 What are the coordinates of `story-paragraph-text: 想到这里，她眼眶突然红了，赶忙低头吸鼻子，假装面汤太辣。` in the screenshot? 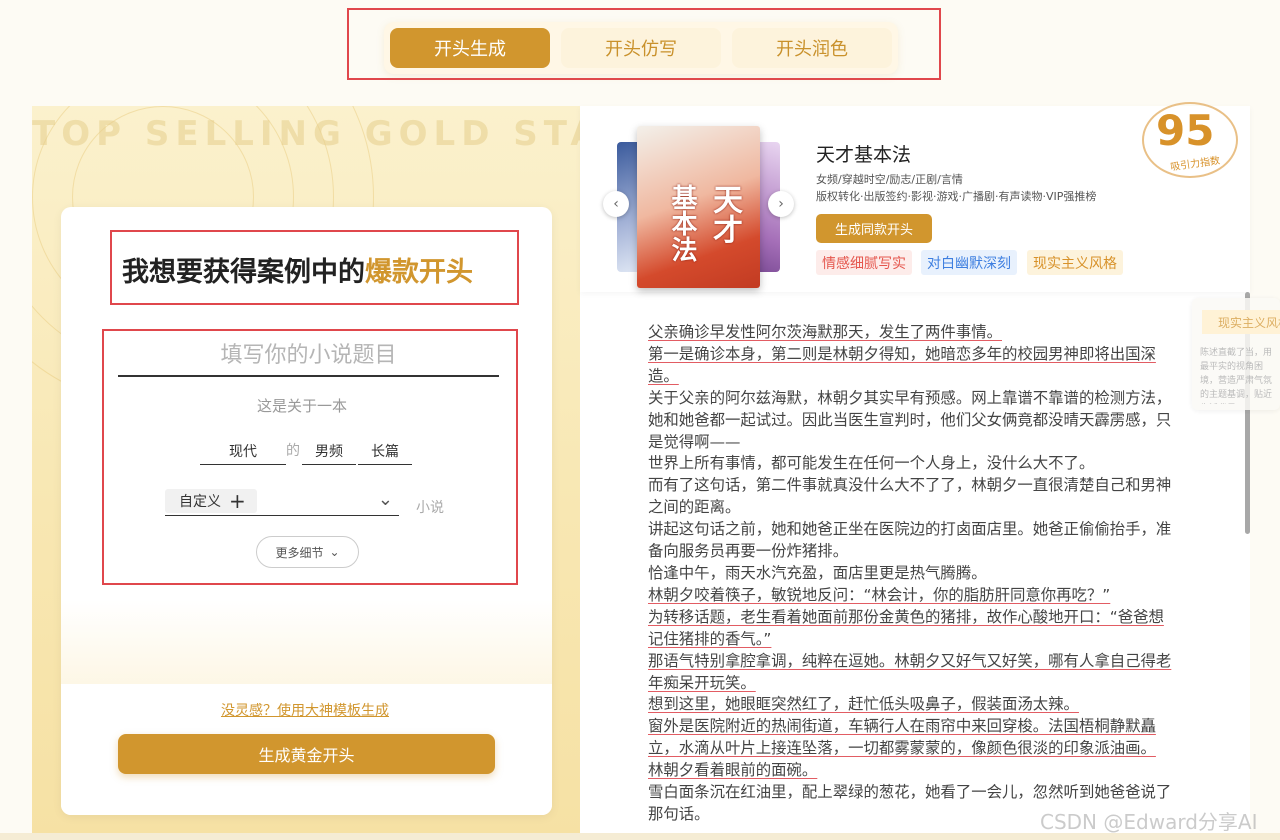 It's located at (863, 704).